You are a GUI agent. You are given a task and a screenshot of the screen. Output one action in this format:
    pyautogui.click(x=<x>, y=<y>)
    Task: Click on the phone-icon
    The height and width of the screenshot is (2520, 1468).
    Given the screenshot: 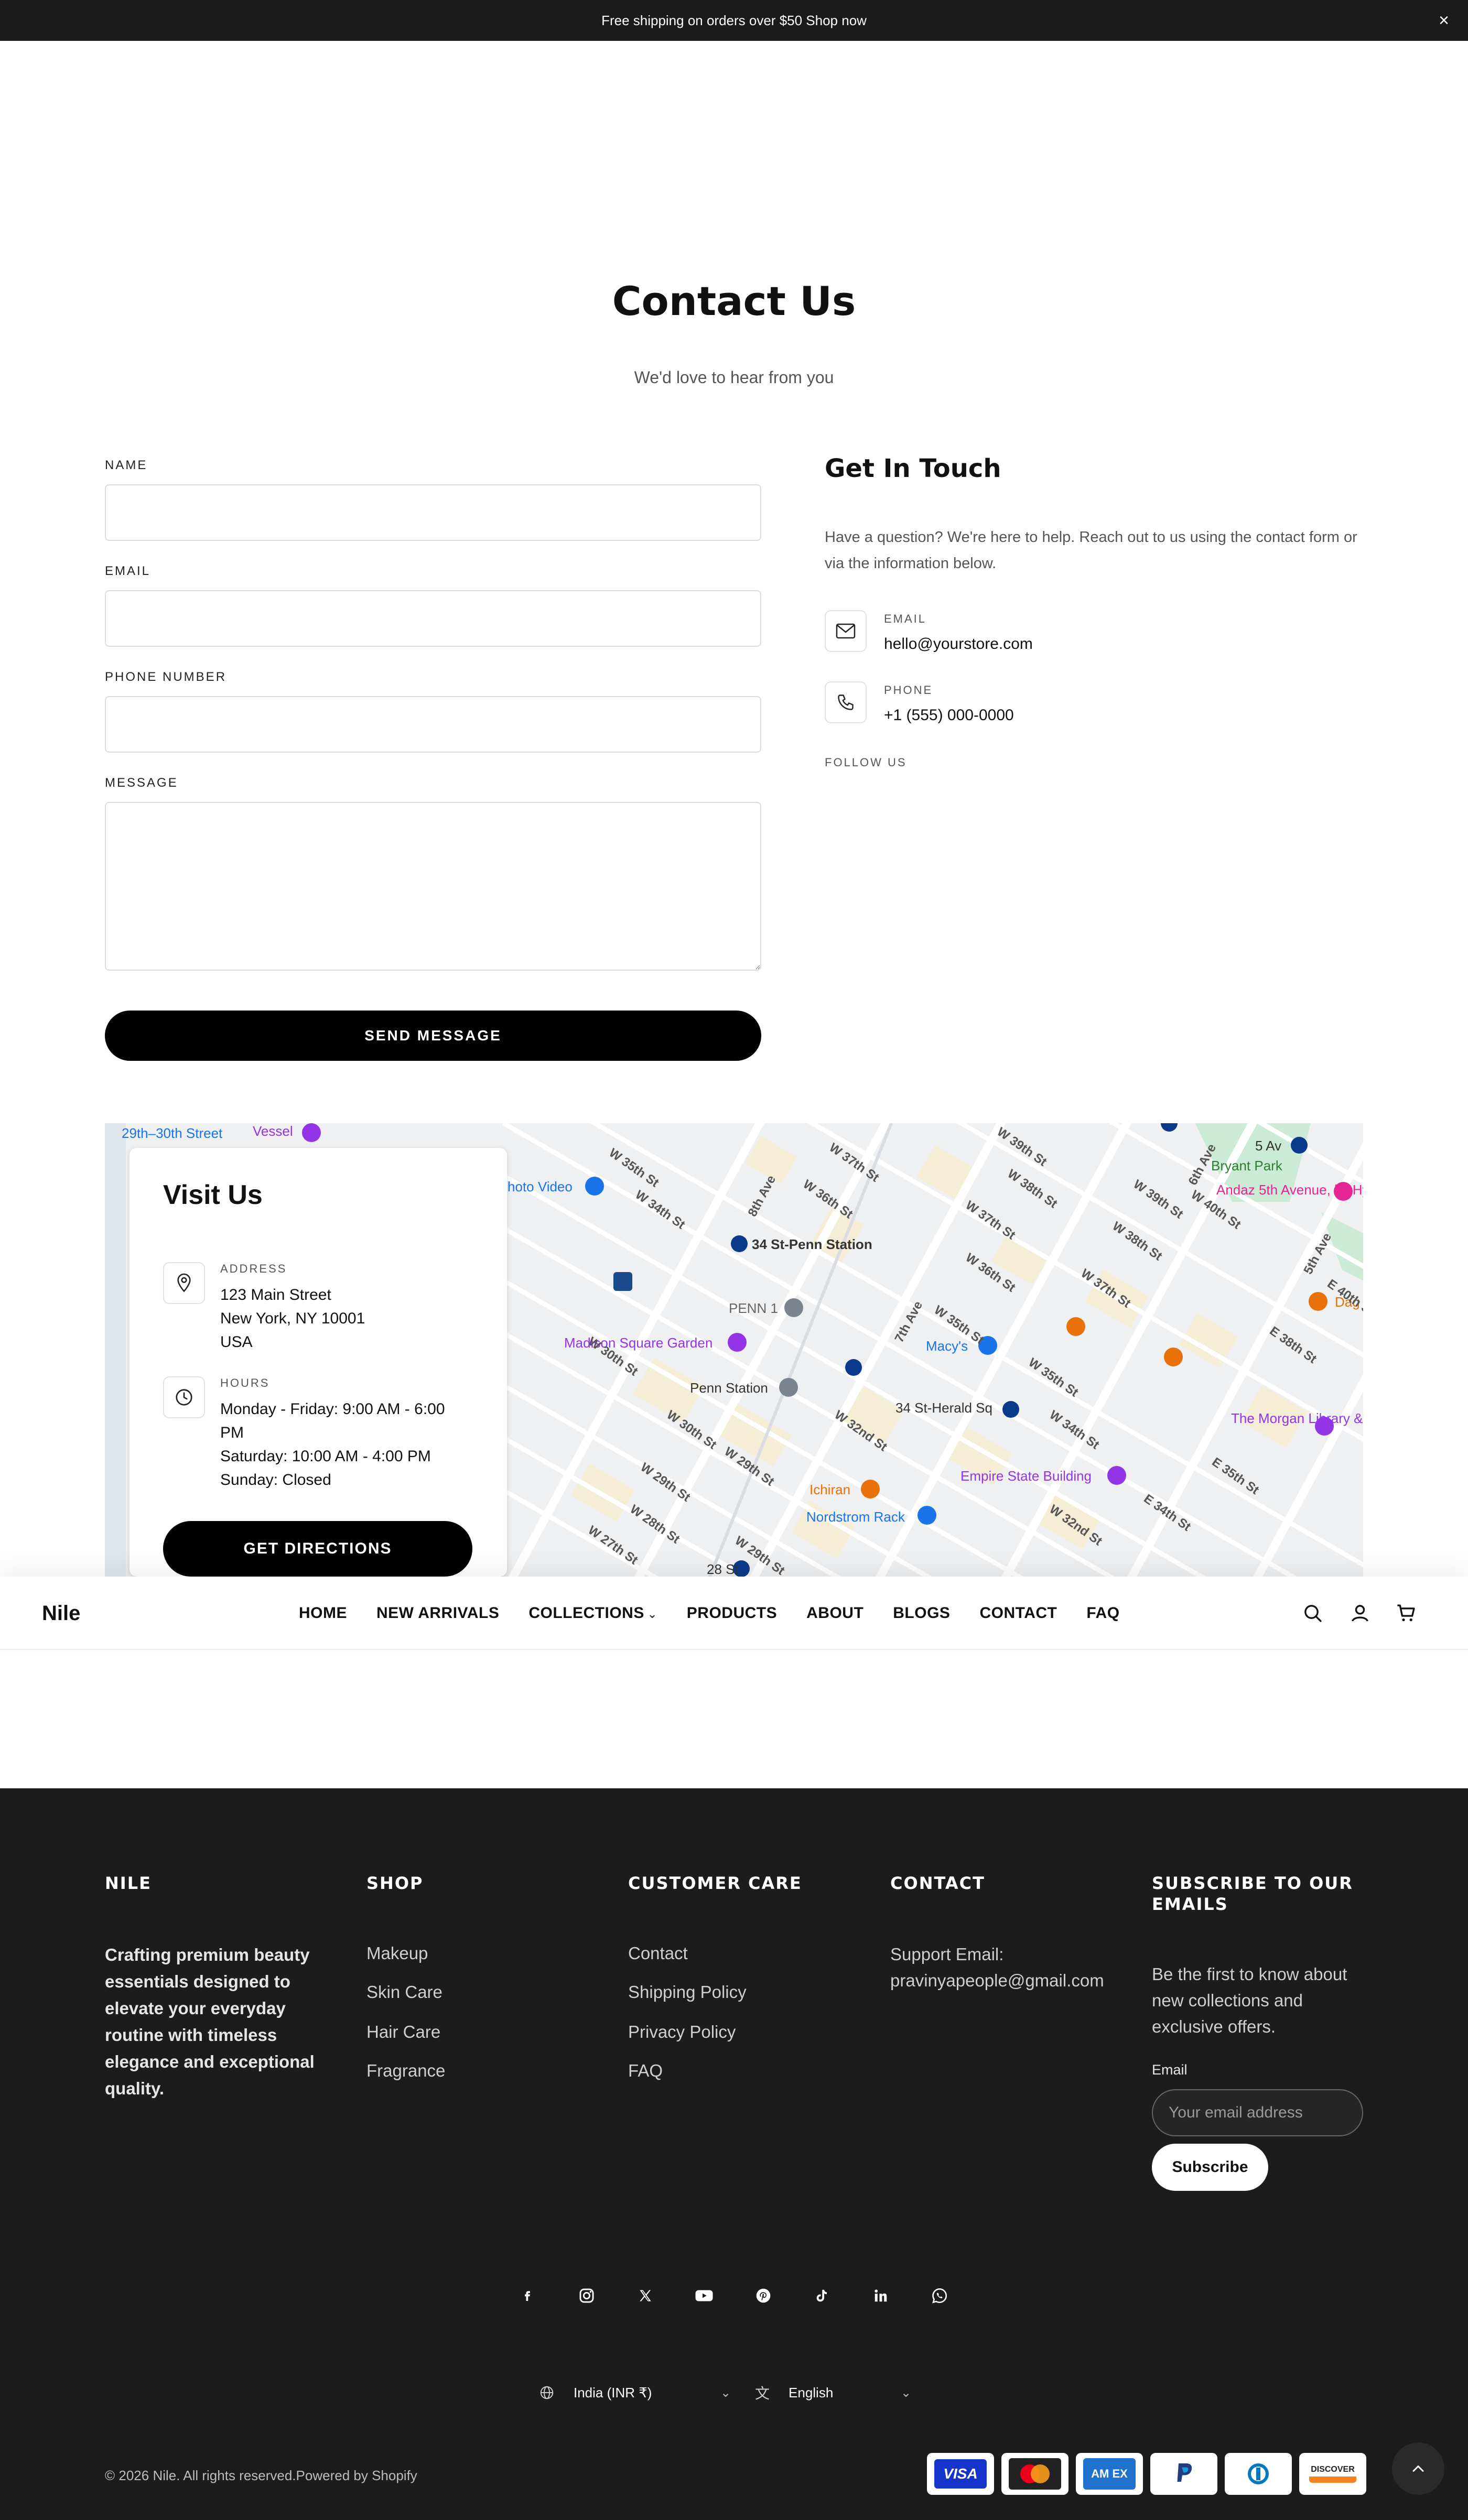 What is the action you would take?
    pyautogui.click(x=846, y=702)
    